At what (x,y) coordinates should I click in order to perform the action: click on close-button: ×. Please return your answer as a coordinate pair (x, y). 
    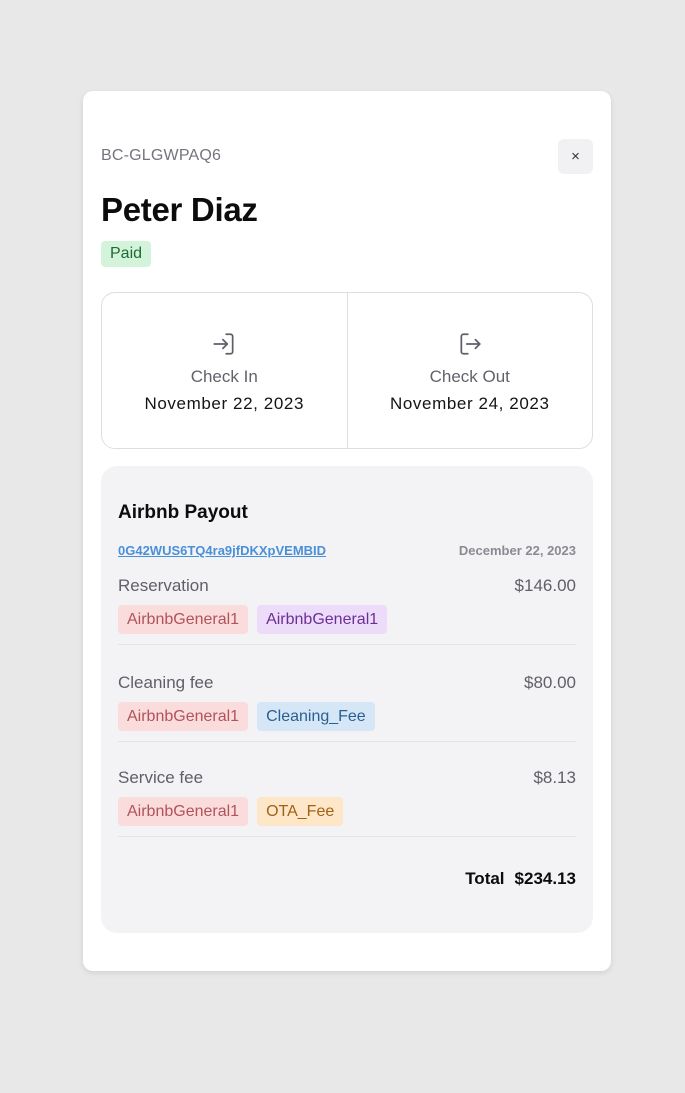
    Looking at the image, I should click on (575, 156).